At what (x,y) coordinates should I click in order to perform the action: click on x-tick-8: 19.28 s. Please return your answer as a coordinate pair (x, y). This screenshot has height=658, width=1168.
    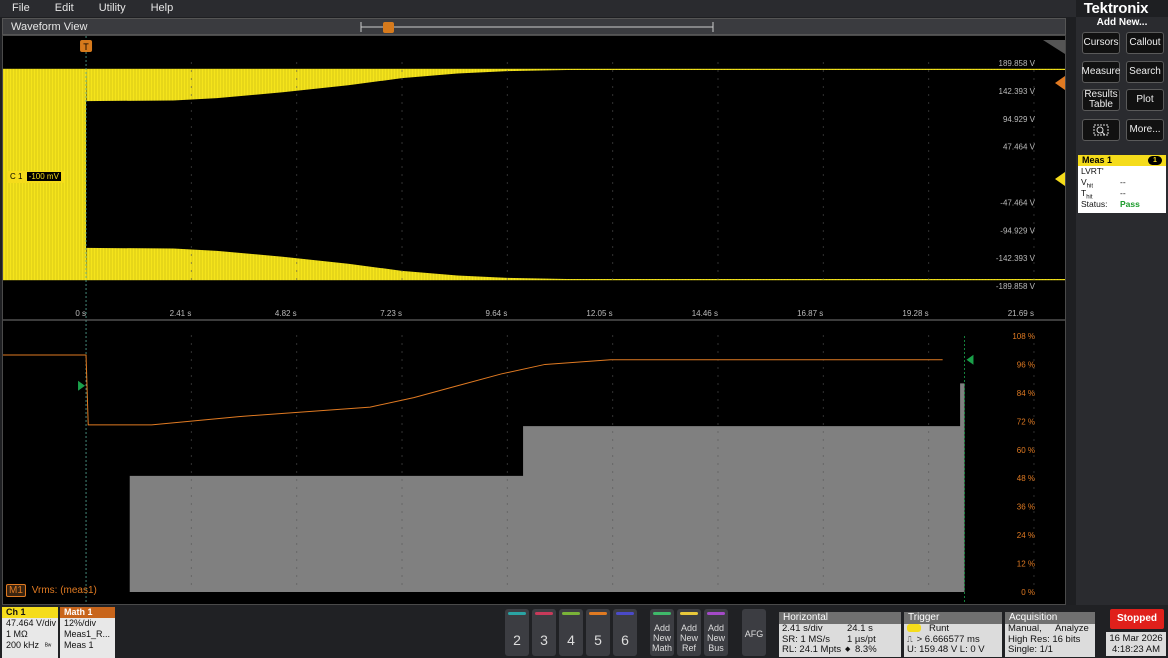
    Looking at the image, I should click on (915, 313).